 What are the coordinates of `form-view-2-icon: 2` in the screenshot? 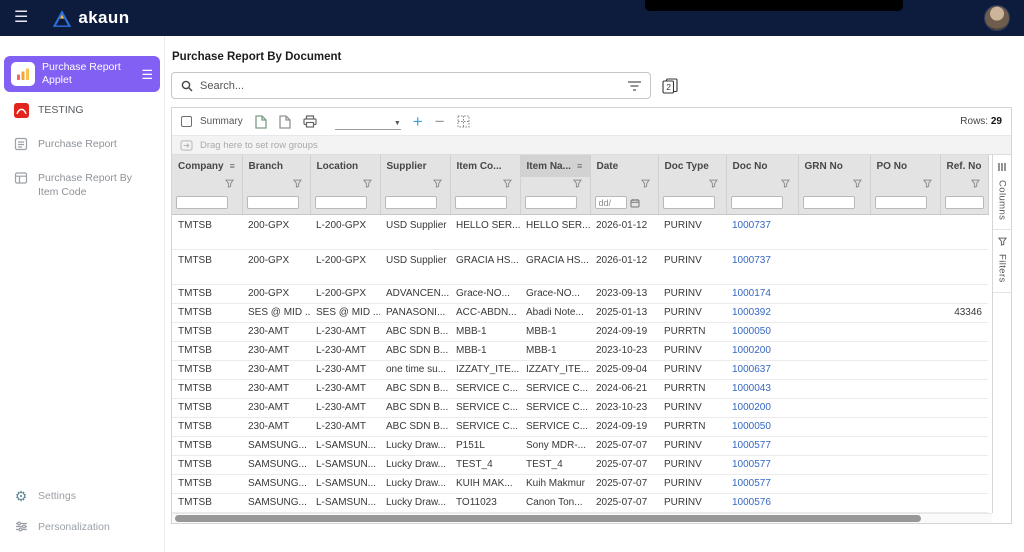 It's located at (670, 85).